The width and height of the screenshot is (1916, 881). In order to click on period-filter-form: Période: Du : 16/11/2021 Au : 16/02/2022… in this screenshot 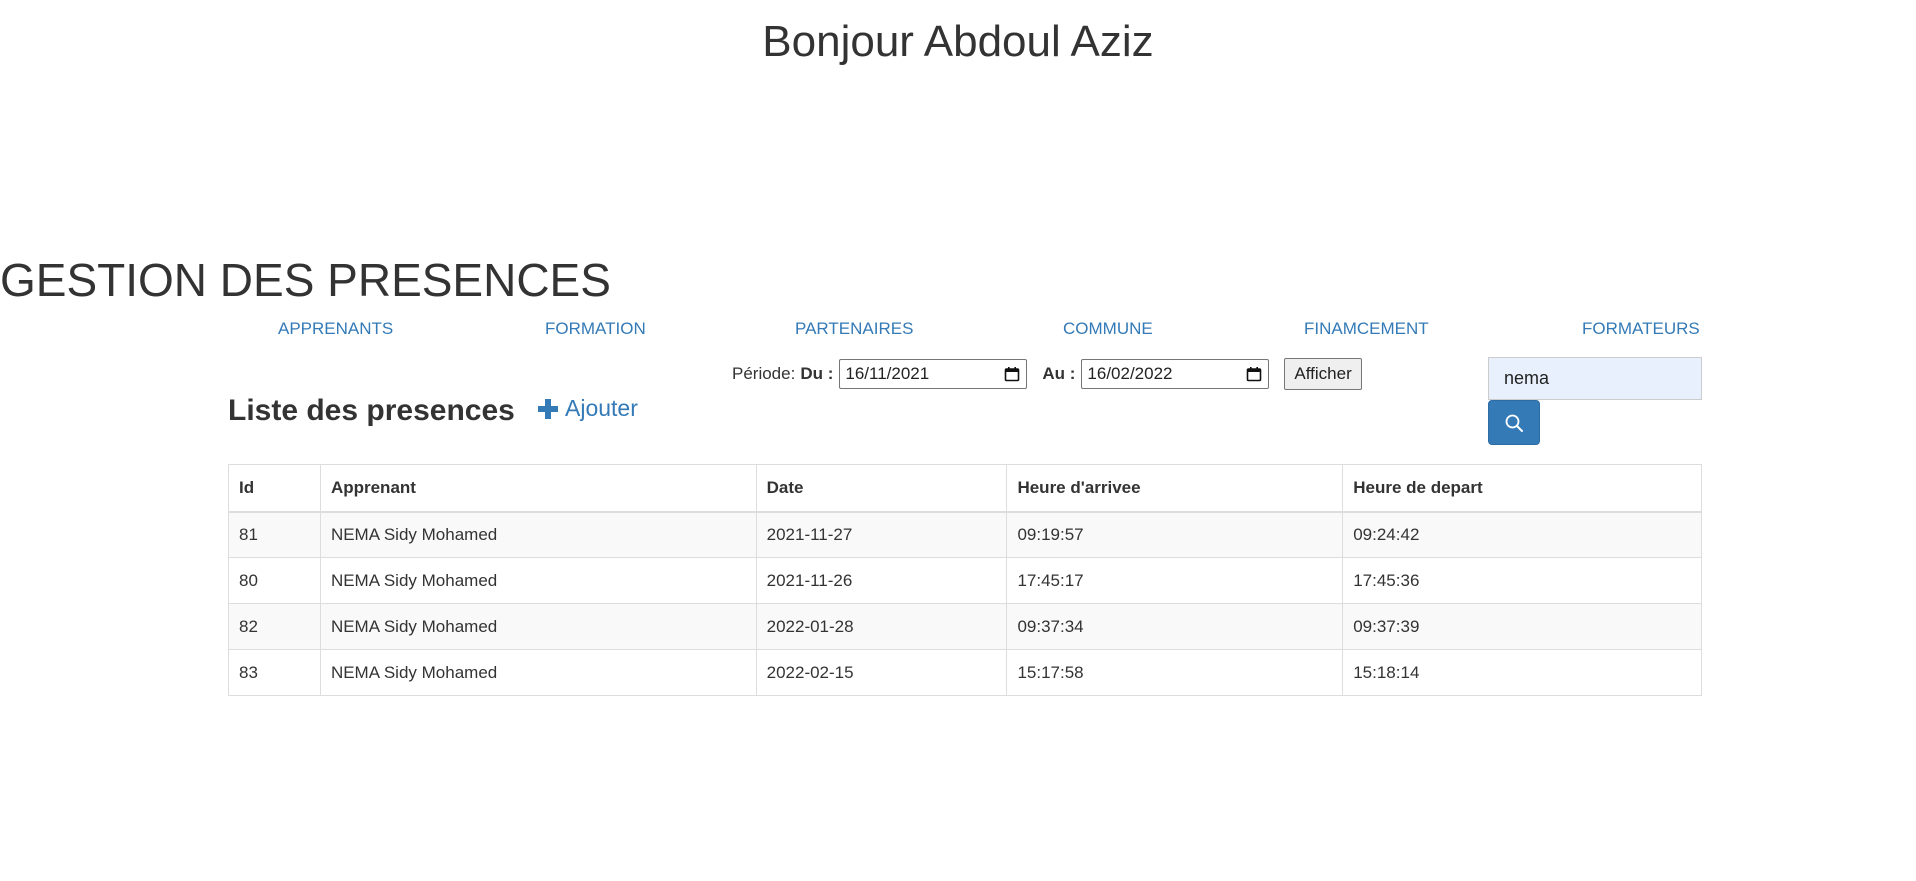, I will do `click(1047, 374)`.